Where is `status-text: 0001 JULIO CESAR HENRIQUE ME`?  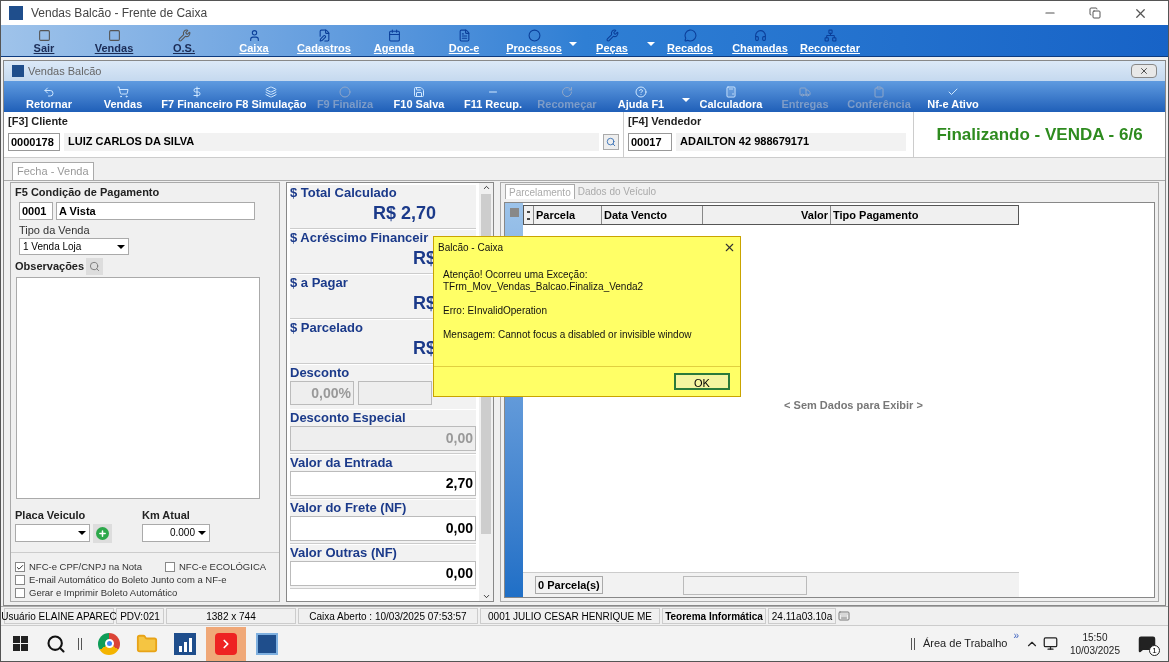
status-text: 0001 JULIO CESAR HENRIQUE ME is located at coordinates (570, 616).